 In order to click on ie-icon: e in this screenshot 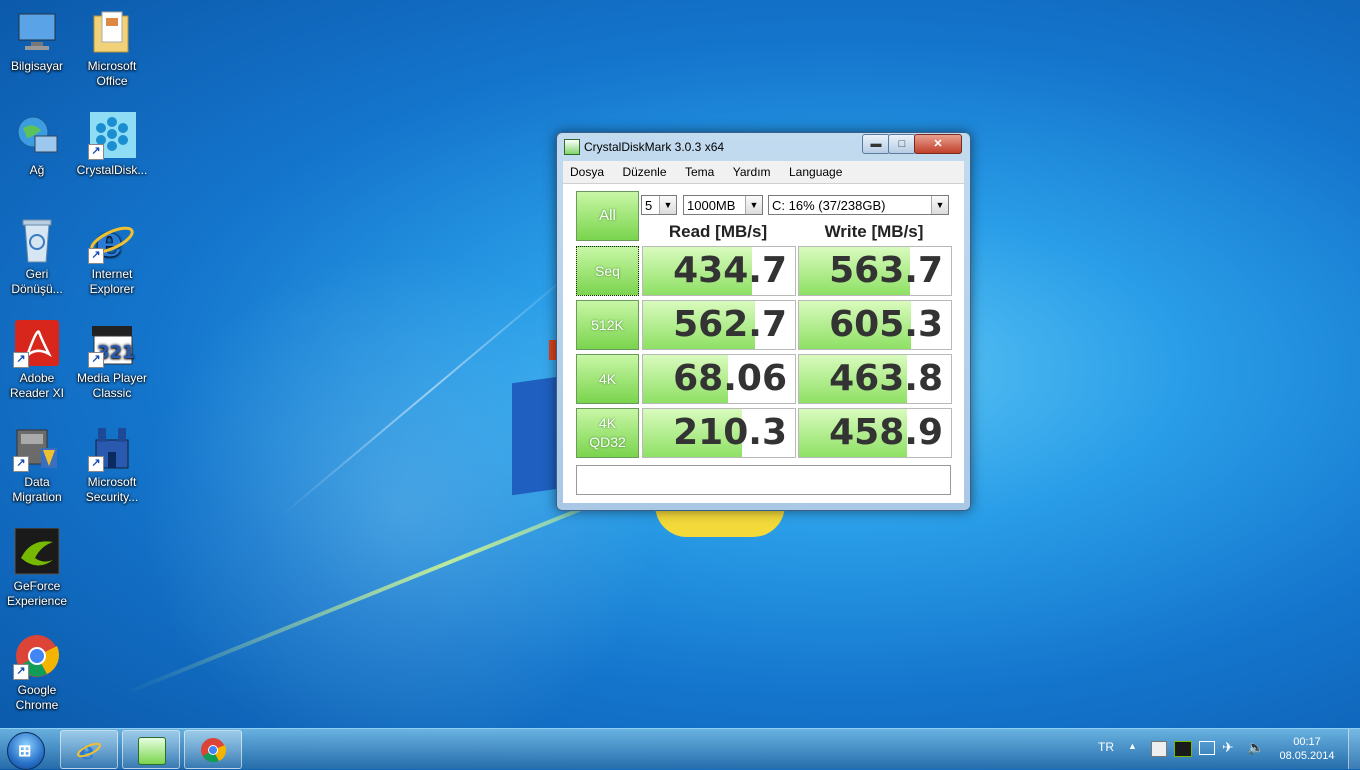, I will do `click(89, 750)`.